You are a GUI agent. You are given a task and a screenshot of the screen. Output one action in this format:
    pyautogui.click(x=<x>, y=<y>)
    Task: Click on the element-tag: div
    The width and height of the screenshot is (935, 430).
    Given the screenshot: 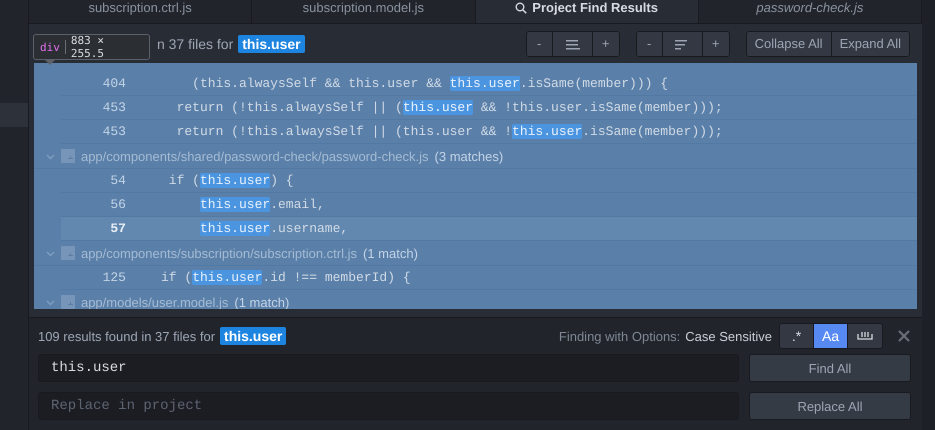 What is the action you would take?
    pyautogui.click(x=50, y=47)
    